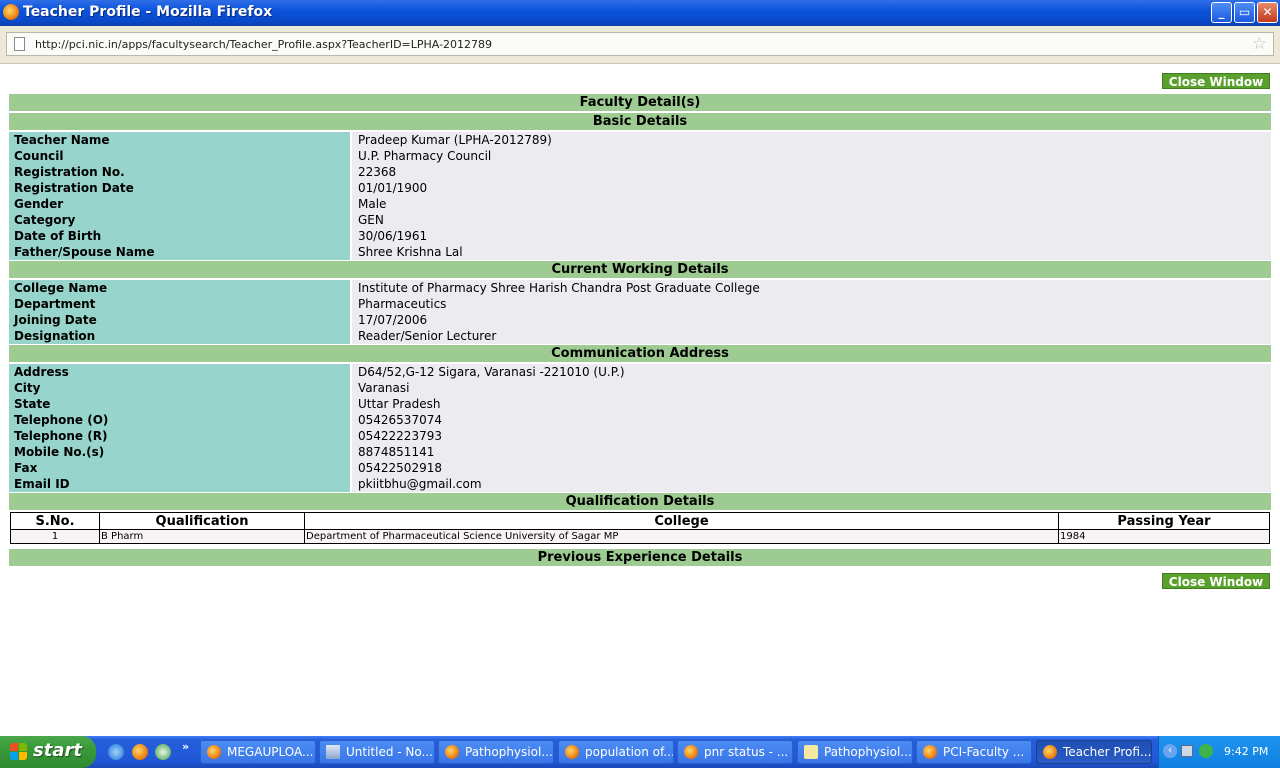  I want to click on detail-value: Reader/Senior Lecturer, so click(811, 336).